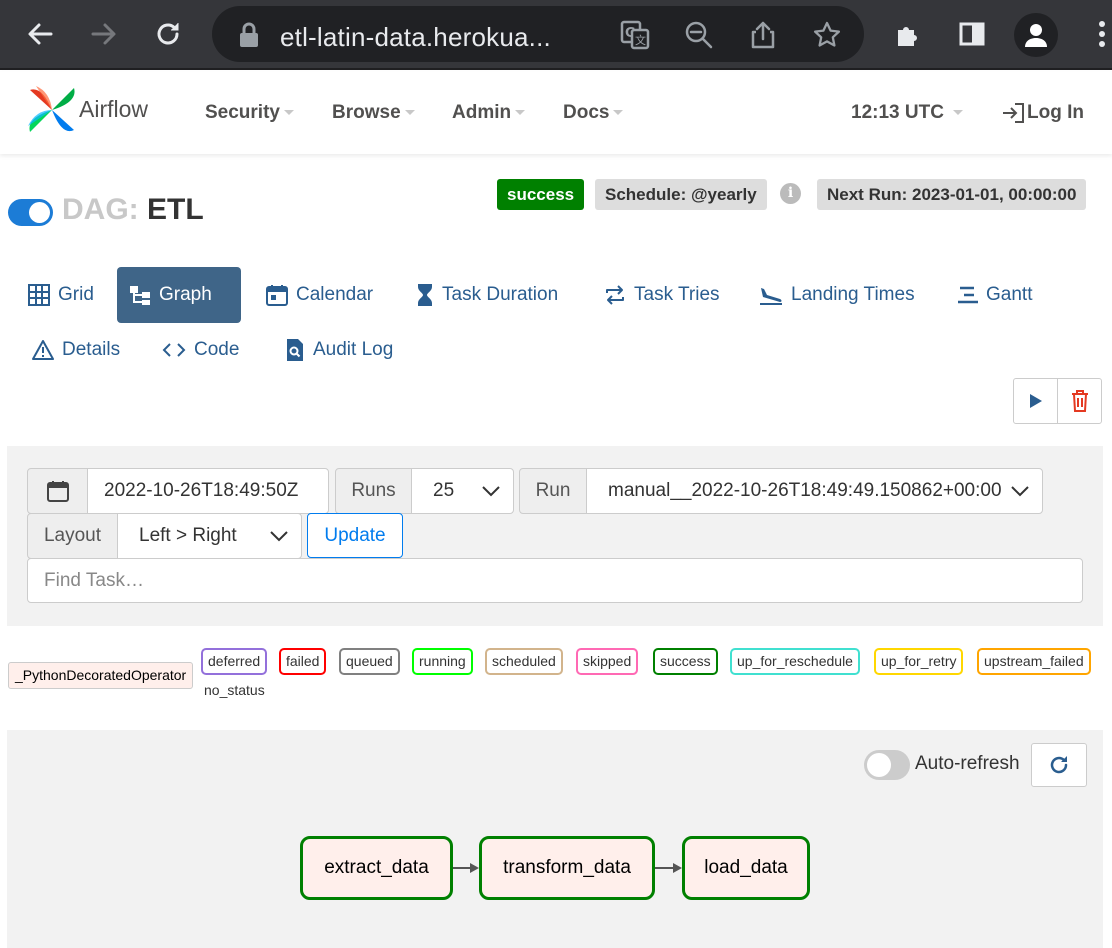  What do you see at coordinates (39, 212) in the screenshot?
I see `toggle-knob` at bounding box center [39, 212].